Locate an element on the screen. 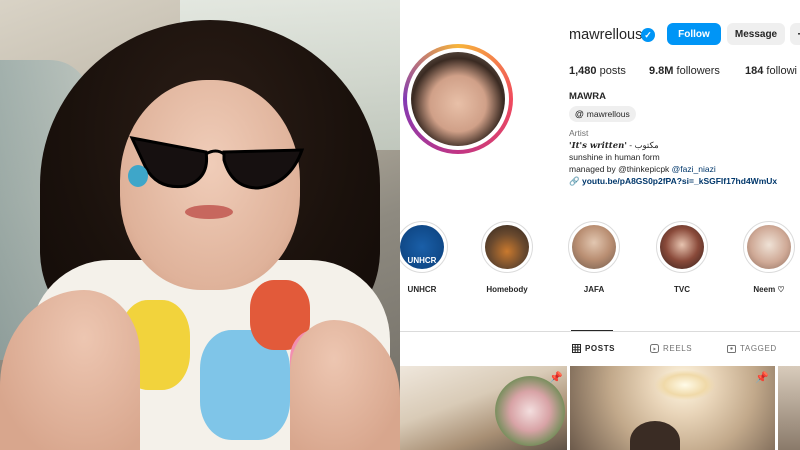 The height and width of the screenshot is (450, 800). highlight-unhcr: UNHCR UNHCR is located at coordinates (425, 257).